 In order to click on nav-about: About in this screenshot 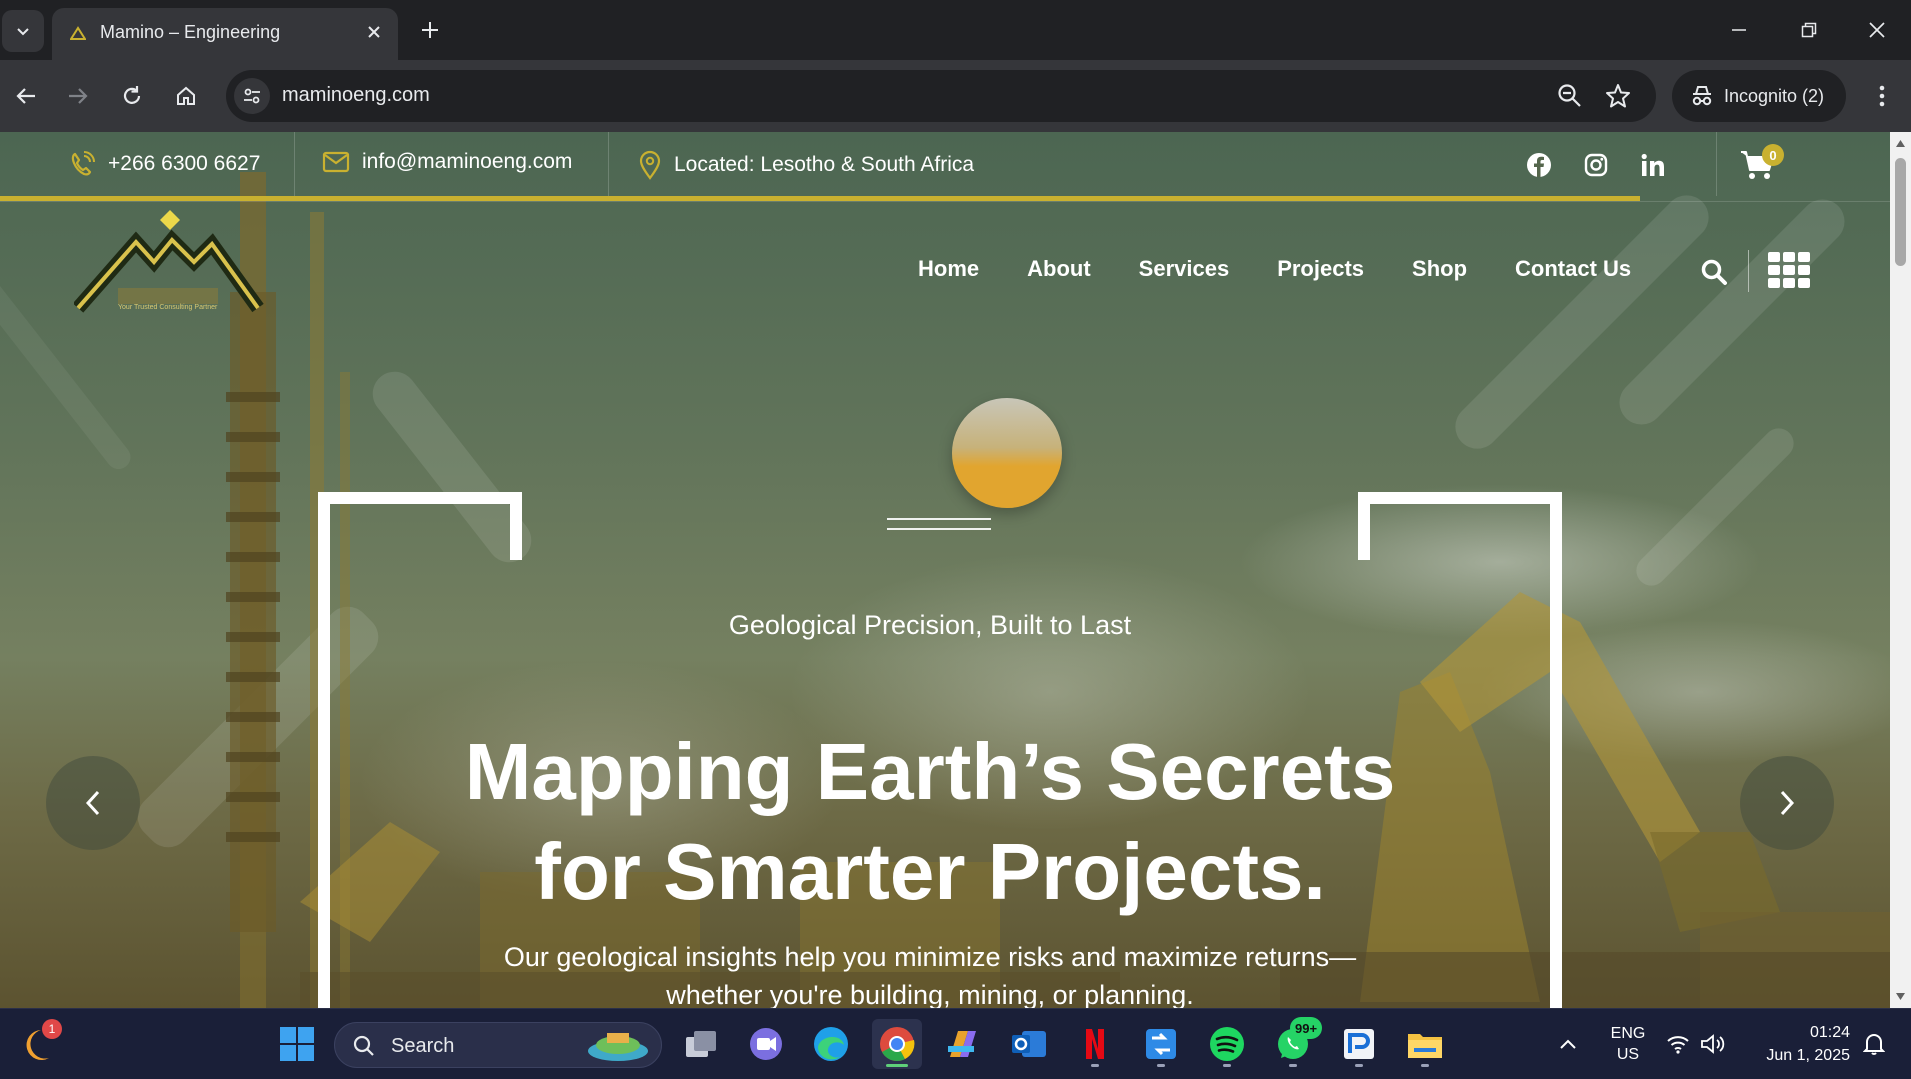, I will do `click(1059, 269)`.